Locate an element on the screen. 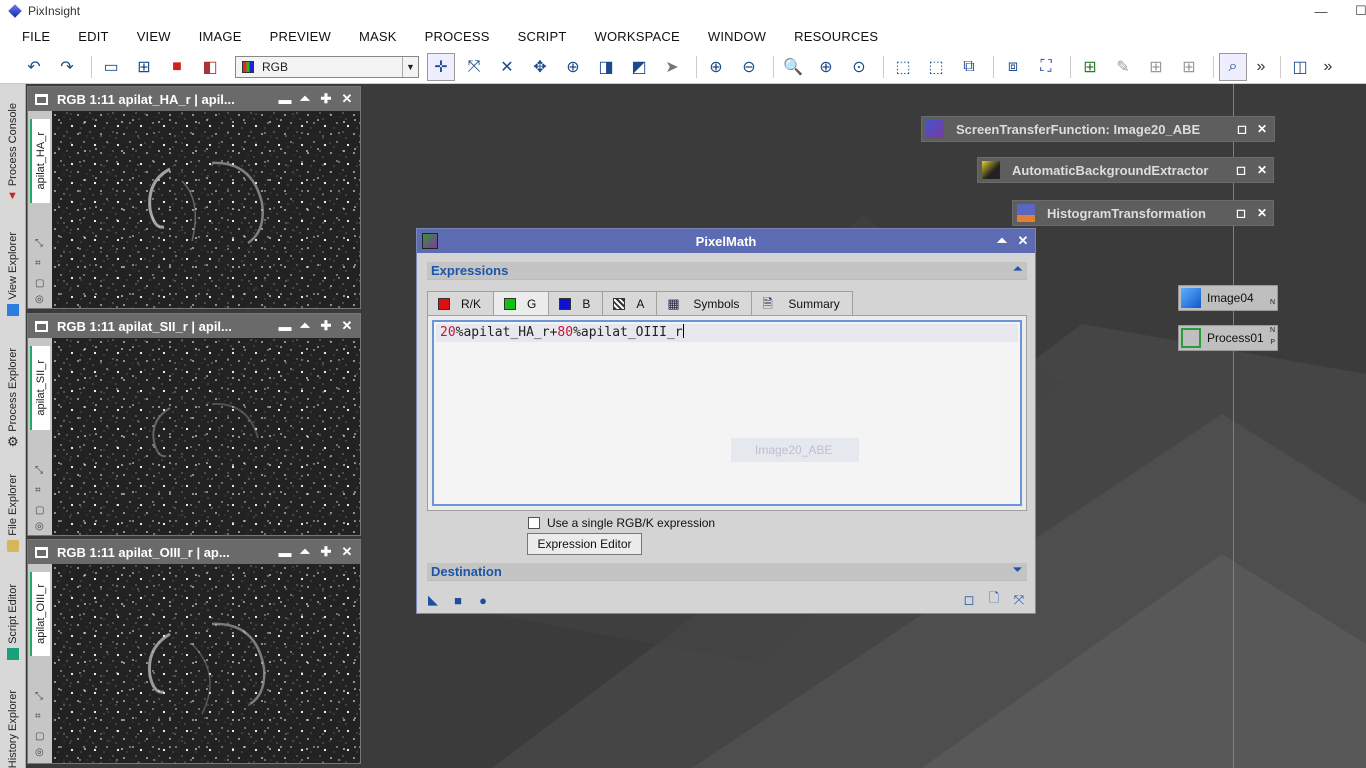 This screenshot has width=1366, height=768. tab-file-explorer: File Explorer is located at coordinates (13, 506).